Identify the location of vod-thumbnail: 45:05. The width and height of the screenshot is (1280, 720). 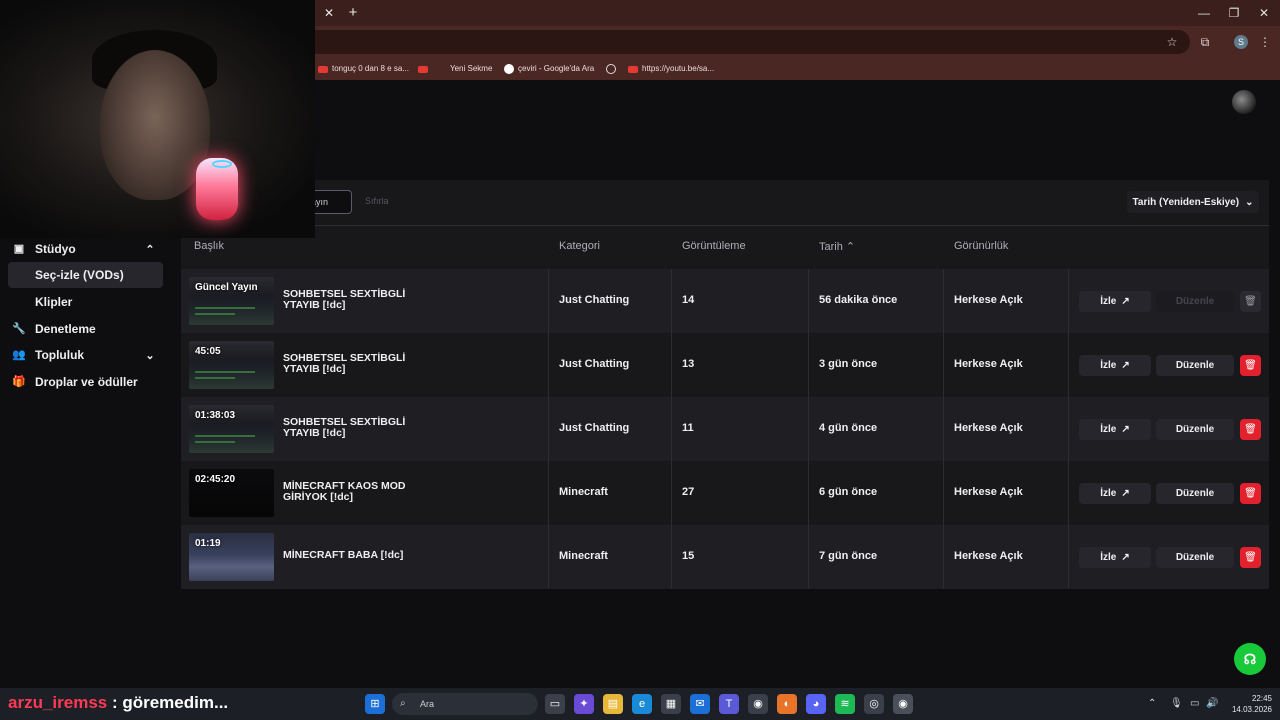
(231, 365).